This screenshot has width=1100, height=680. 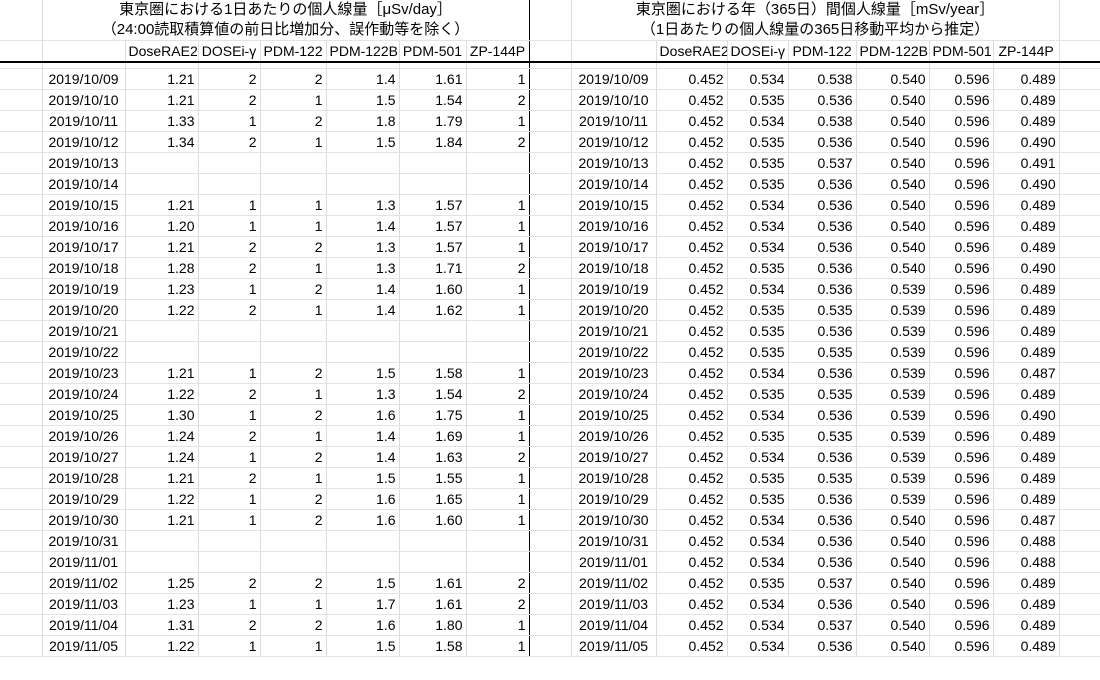 What do you see at coordinates (229, 51) in the screenshot?
I see `column-header-left: DOSEi-γ` at bounding box center [229, 51].